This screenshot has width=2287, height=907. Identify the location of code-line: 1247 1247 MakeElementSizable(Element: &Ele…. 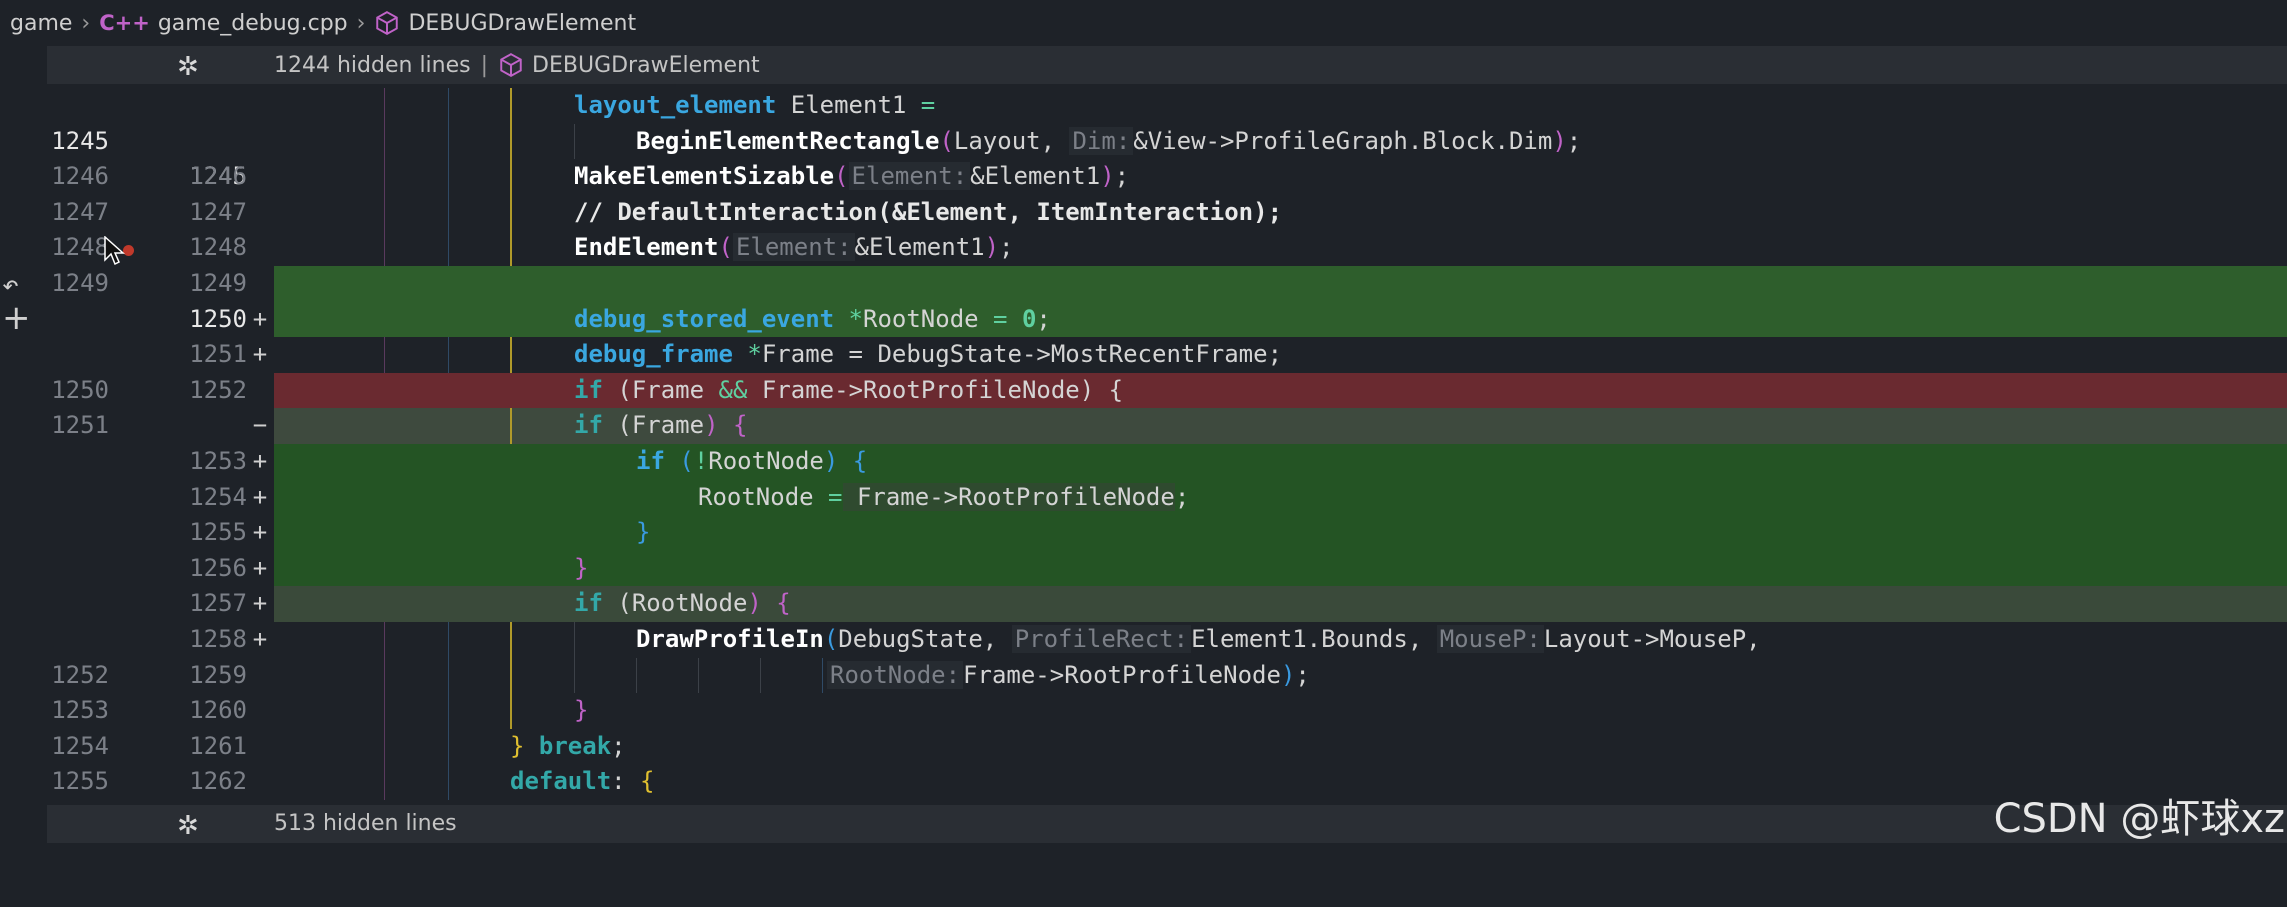
(1167, 192).